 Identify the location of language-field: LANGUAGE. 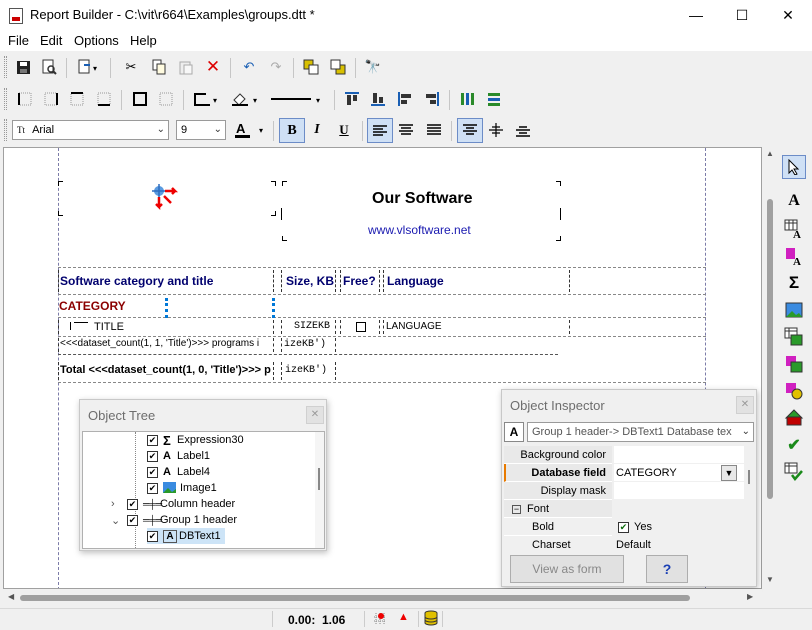
(414, 326).